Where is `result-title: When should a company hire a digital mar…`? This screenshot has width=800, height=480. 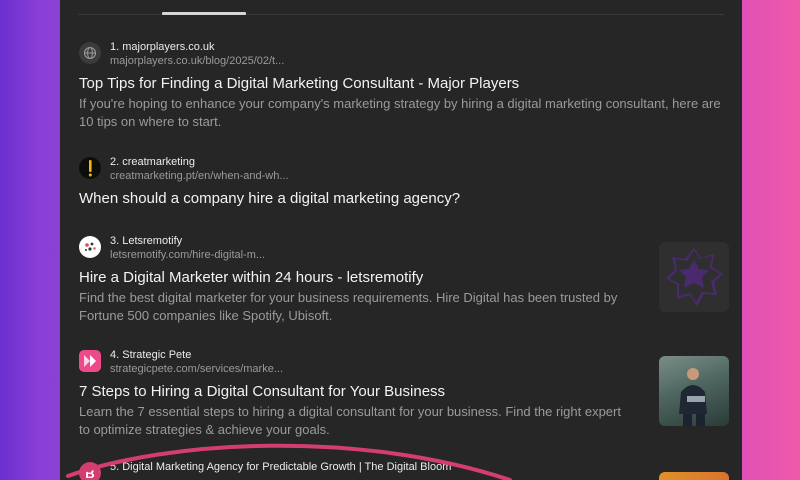
result-title: When should a company hire a digital mar… is located at coordinates (404, 199).